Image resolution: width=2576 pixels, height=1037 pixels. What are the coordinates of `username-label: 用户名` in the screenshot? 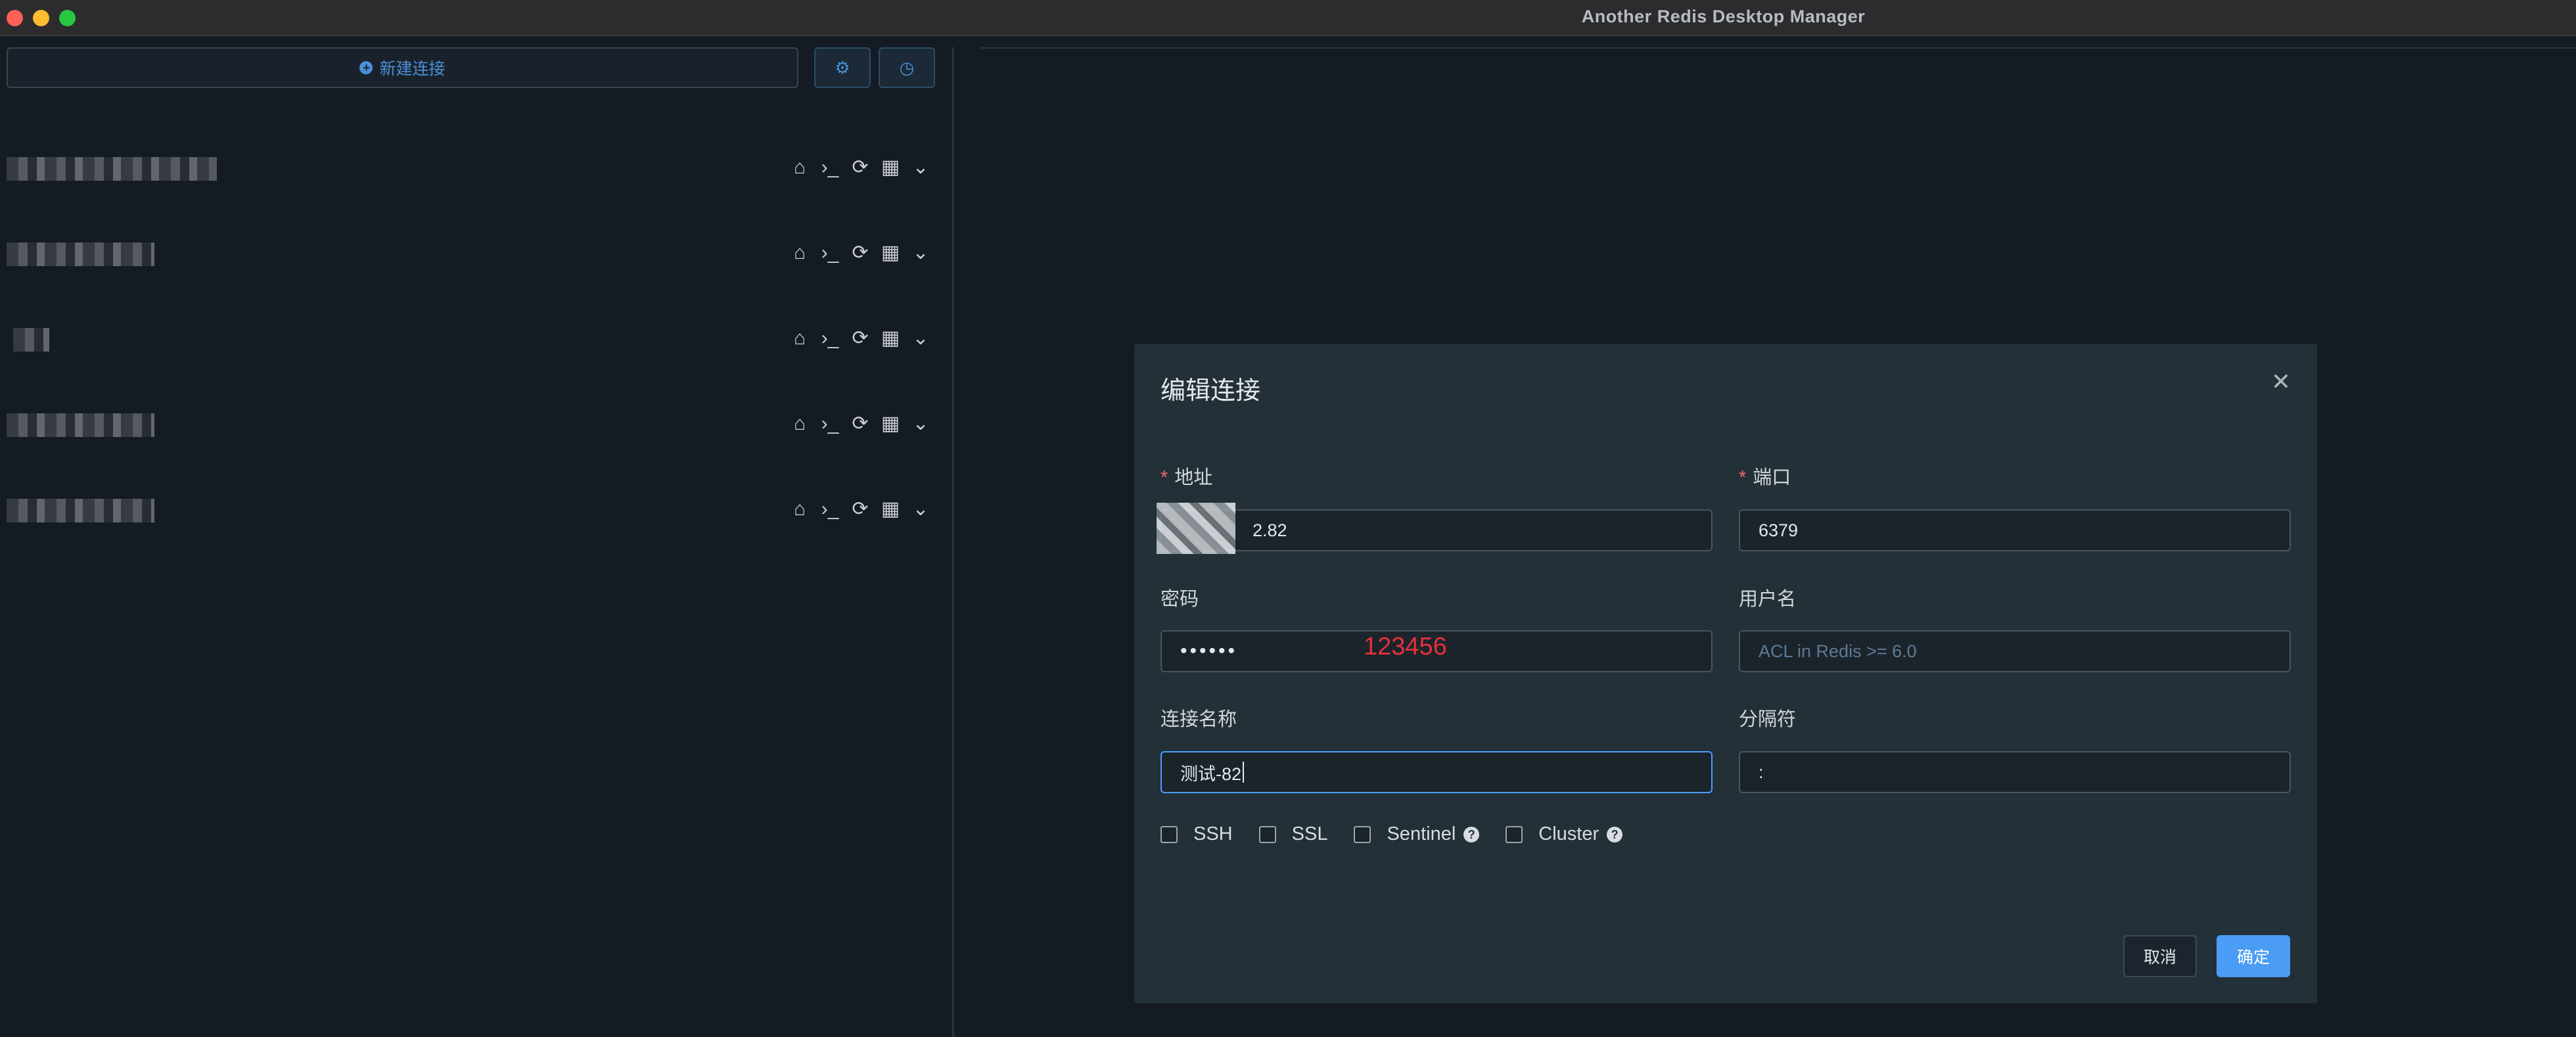 It's located at (1768, 600).